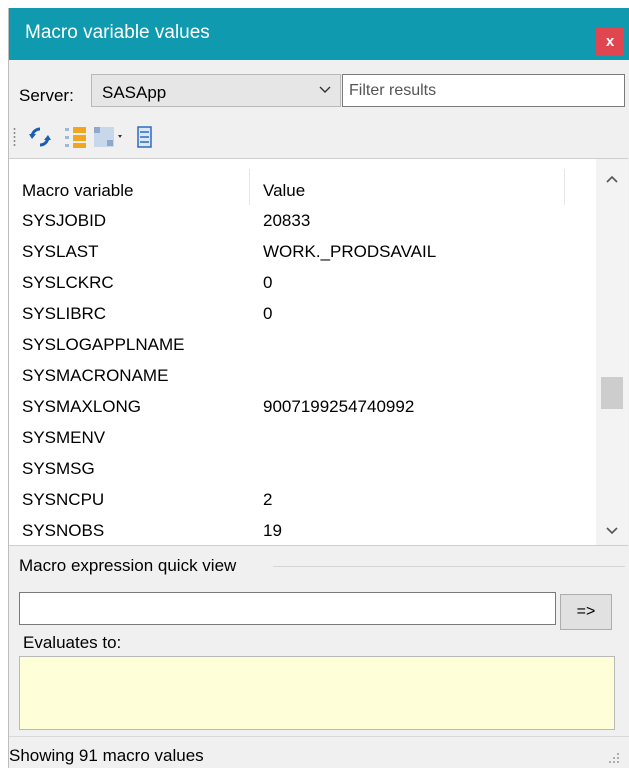 The image size is (629, 768). Describe the element at coordinates (216, 90) in the screenshot. I see `server-dropdown: SASApp` at that location.